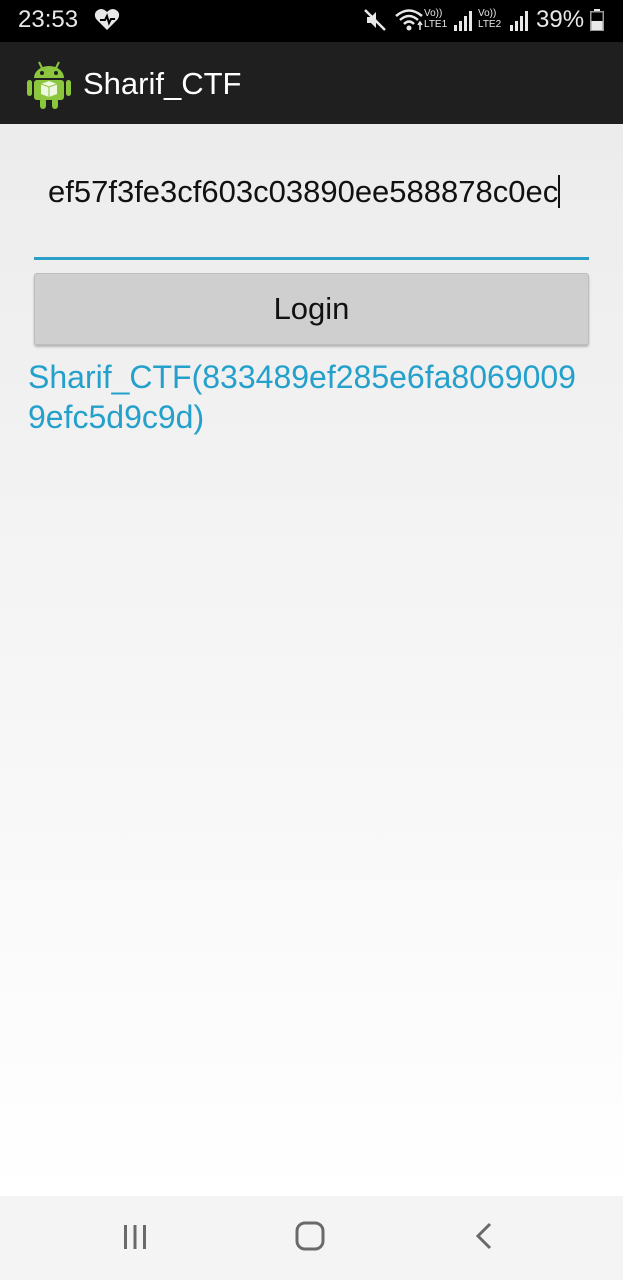 Image resolution: width=623 pixels, height=1280 pixels. Describe the element at coordinates (162, 83) in the screenshot. I see `app-title: Sharif_CTF` at that location.